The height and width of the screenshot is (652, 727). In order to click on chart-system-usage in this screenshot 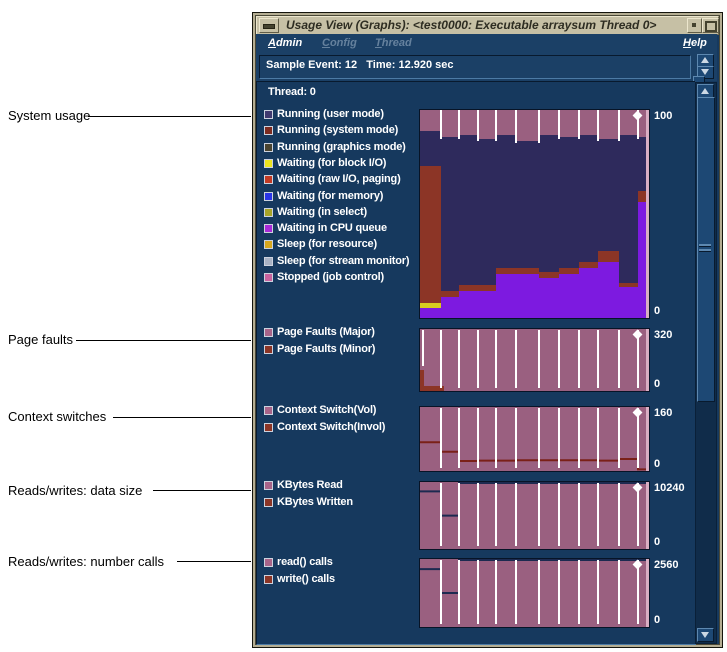, I will do `click(534, 214)`.